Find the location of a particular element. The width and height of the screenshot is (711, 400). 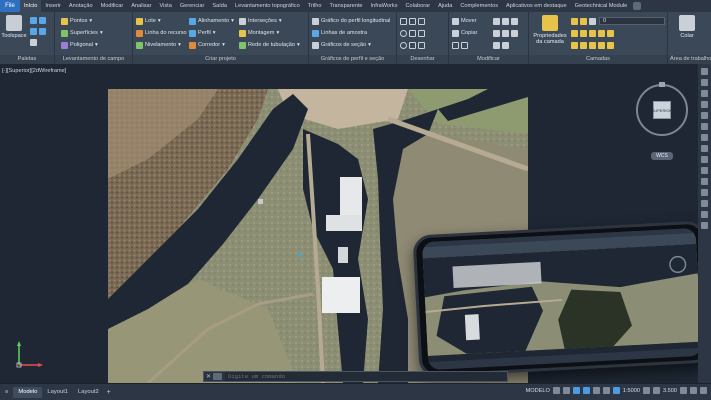

command-input is located at coordinates (366, 376).